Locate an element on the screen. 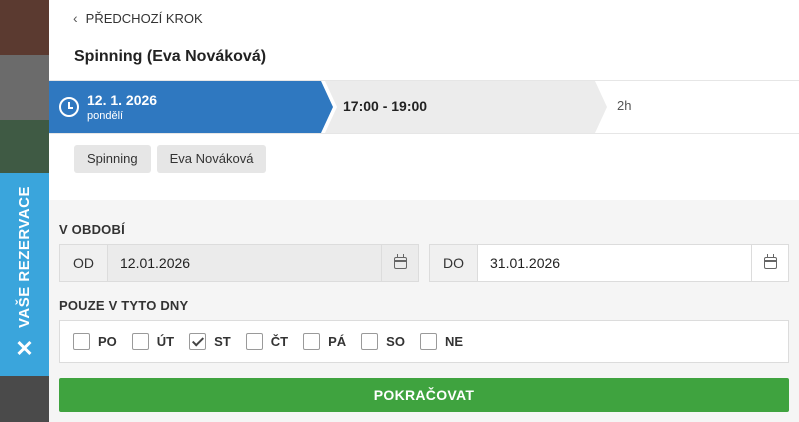  slot-date-value: 12. 1. 2026 is located at coordinates (122, 100).